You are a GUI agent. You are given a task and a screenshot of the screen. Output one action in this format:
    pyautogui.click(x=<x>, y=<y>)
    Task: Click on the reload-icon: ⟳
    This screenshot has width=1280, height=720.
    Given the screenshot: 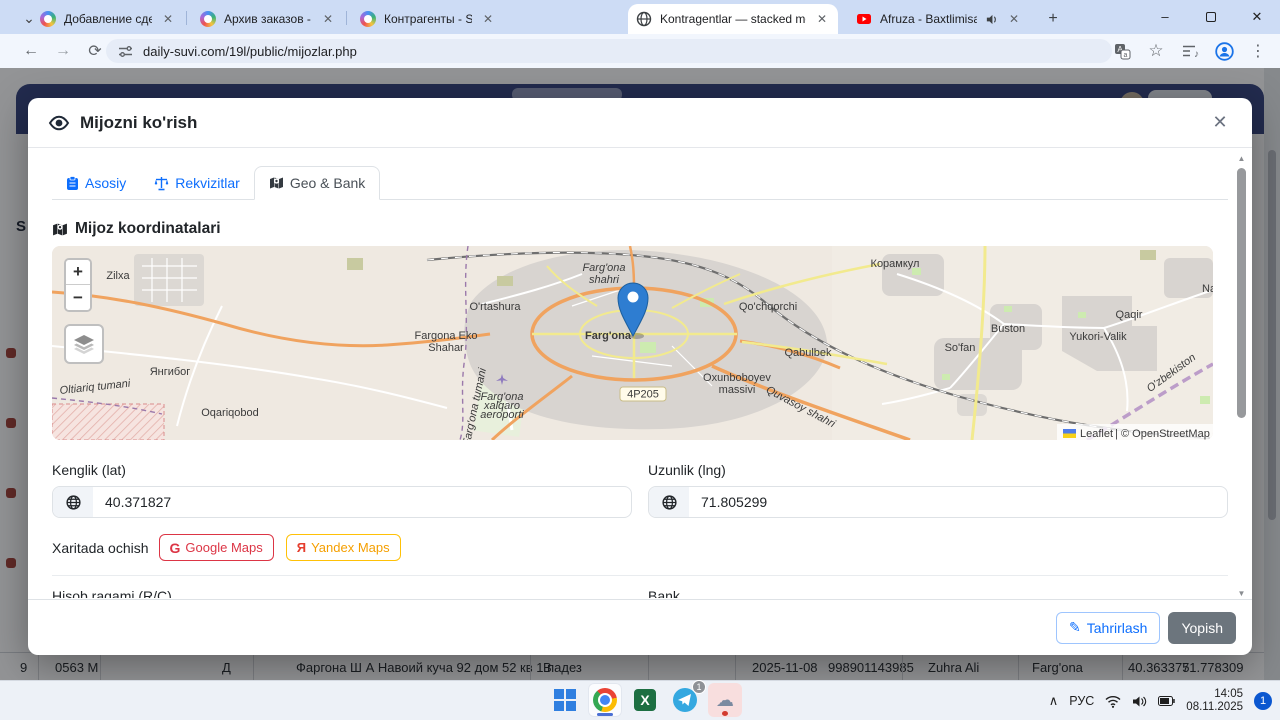 What is the action you would take?
    pyautogui.click(x=95, y=51)
    